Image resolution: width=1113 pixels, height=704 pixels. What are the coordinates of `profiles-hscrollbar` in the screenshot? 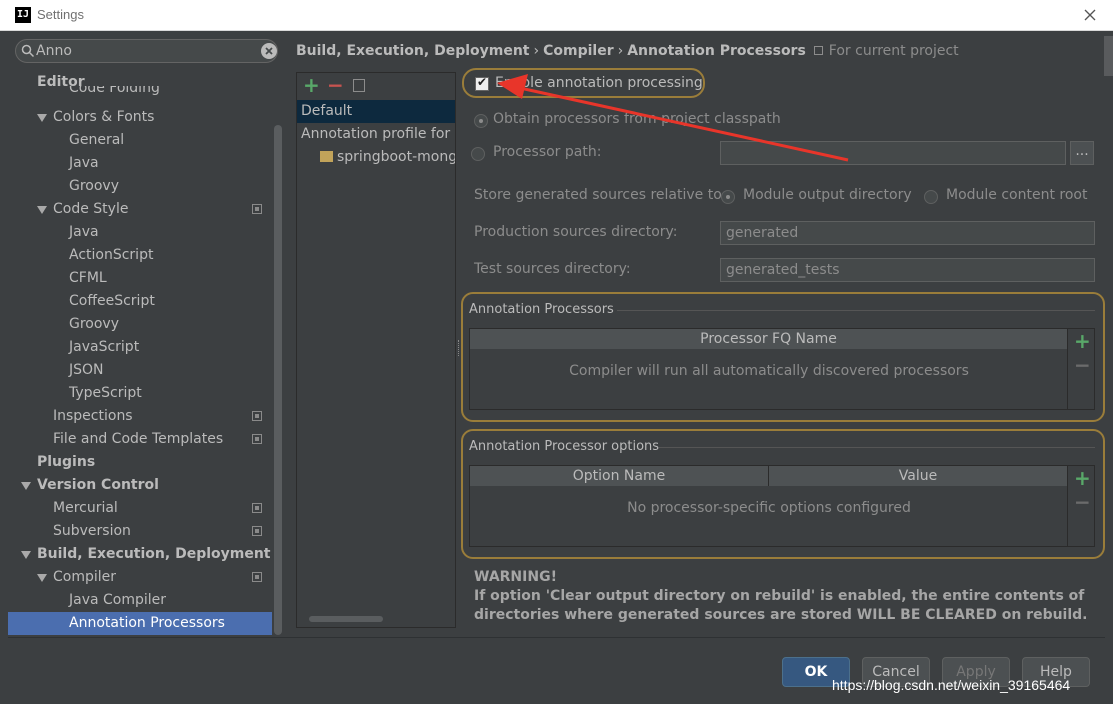 It's located at (346, 619).